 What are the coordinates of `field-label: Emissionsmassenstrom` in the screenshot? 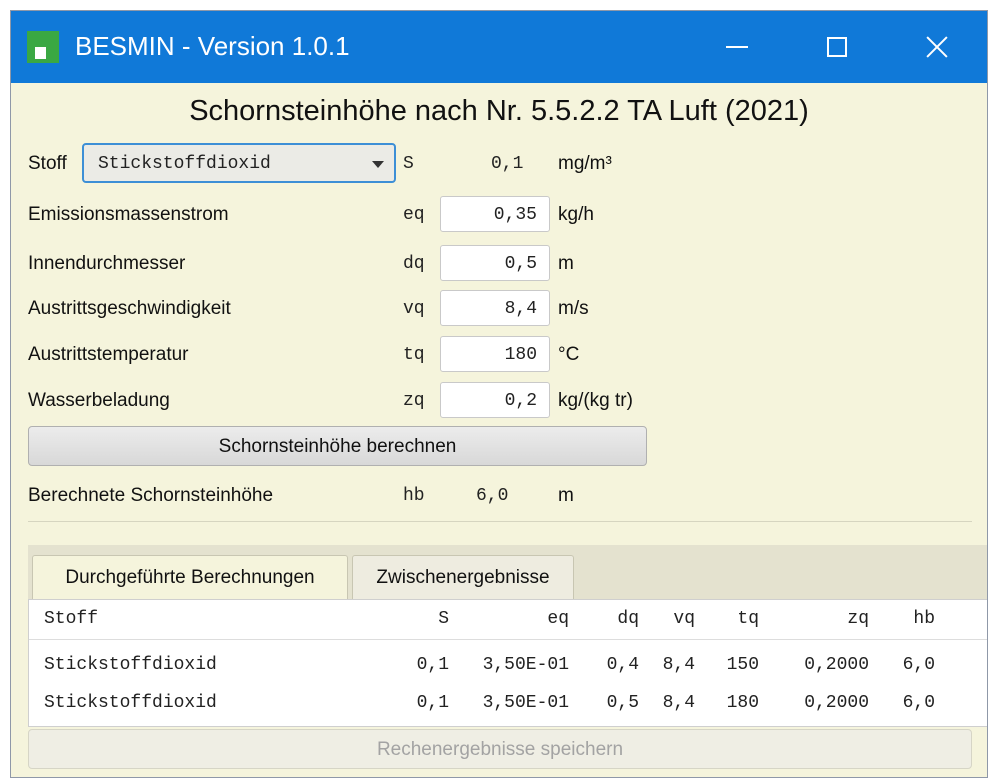 It's located at (128, 214).